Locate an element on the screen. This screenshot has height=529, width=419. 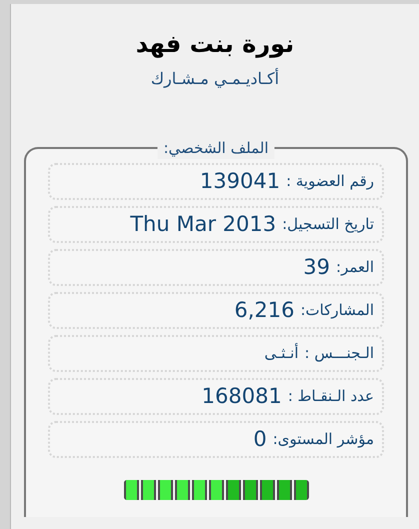
member-rank: أكـاديـمـي مـشـارك is located at coordinates (215, 78).